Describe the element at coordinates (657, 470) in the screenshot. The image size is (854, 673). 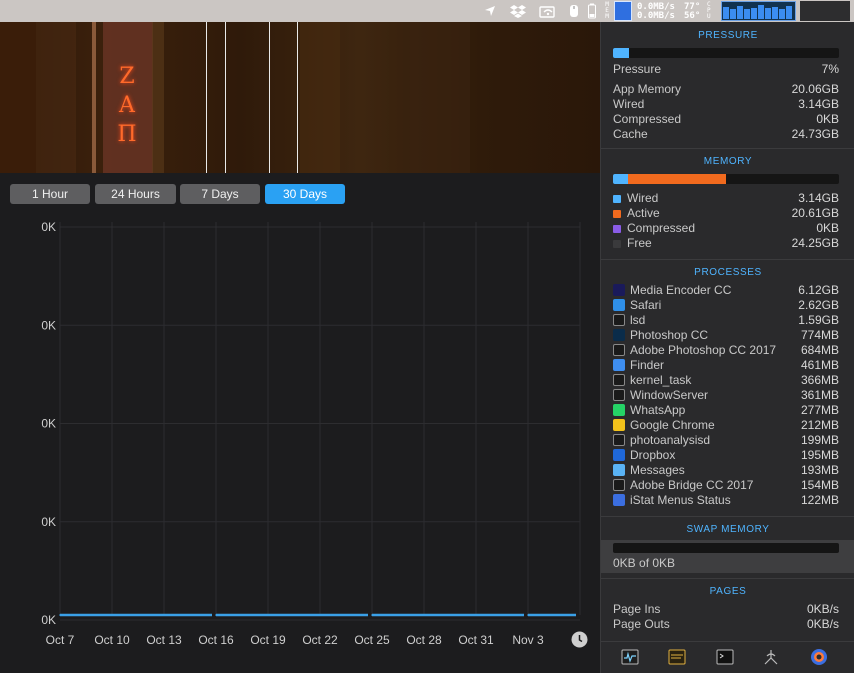
I see `process-name: Messages` at that location.